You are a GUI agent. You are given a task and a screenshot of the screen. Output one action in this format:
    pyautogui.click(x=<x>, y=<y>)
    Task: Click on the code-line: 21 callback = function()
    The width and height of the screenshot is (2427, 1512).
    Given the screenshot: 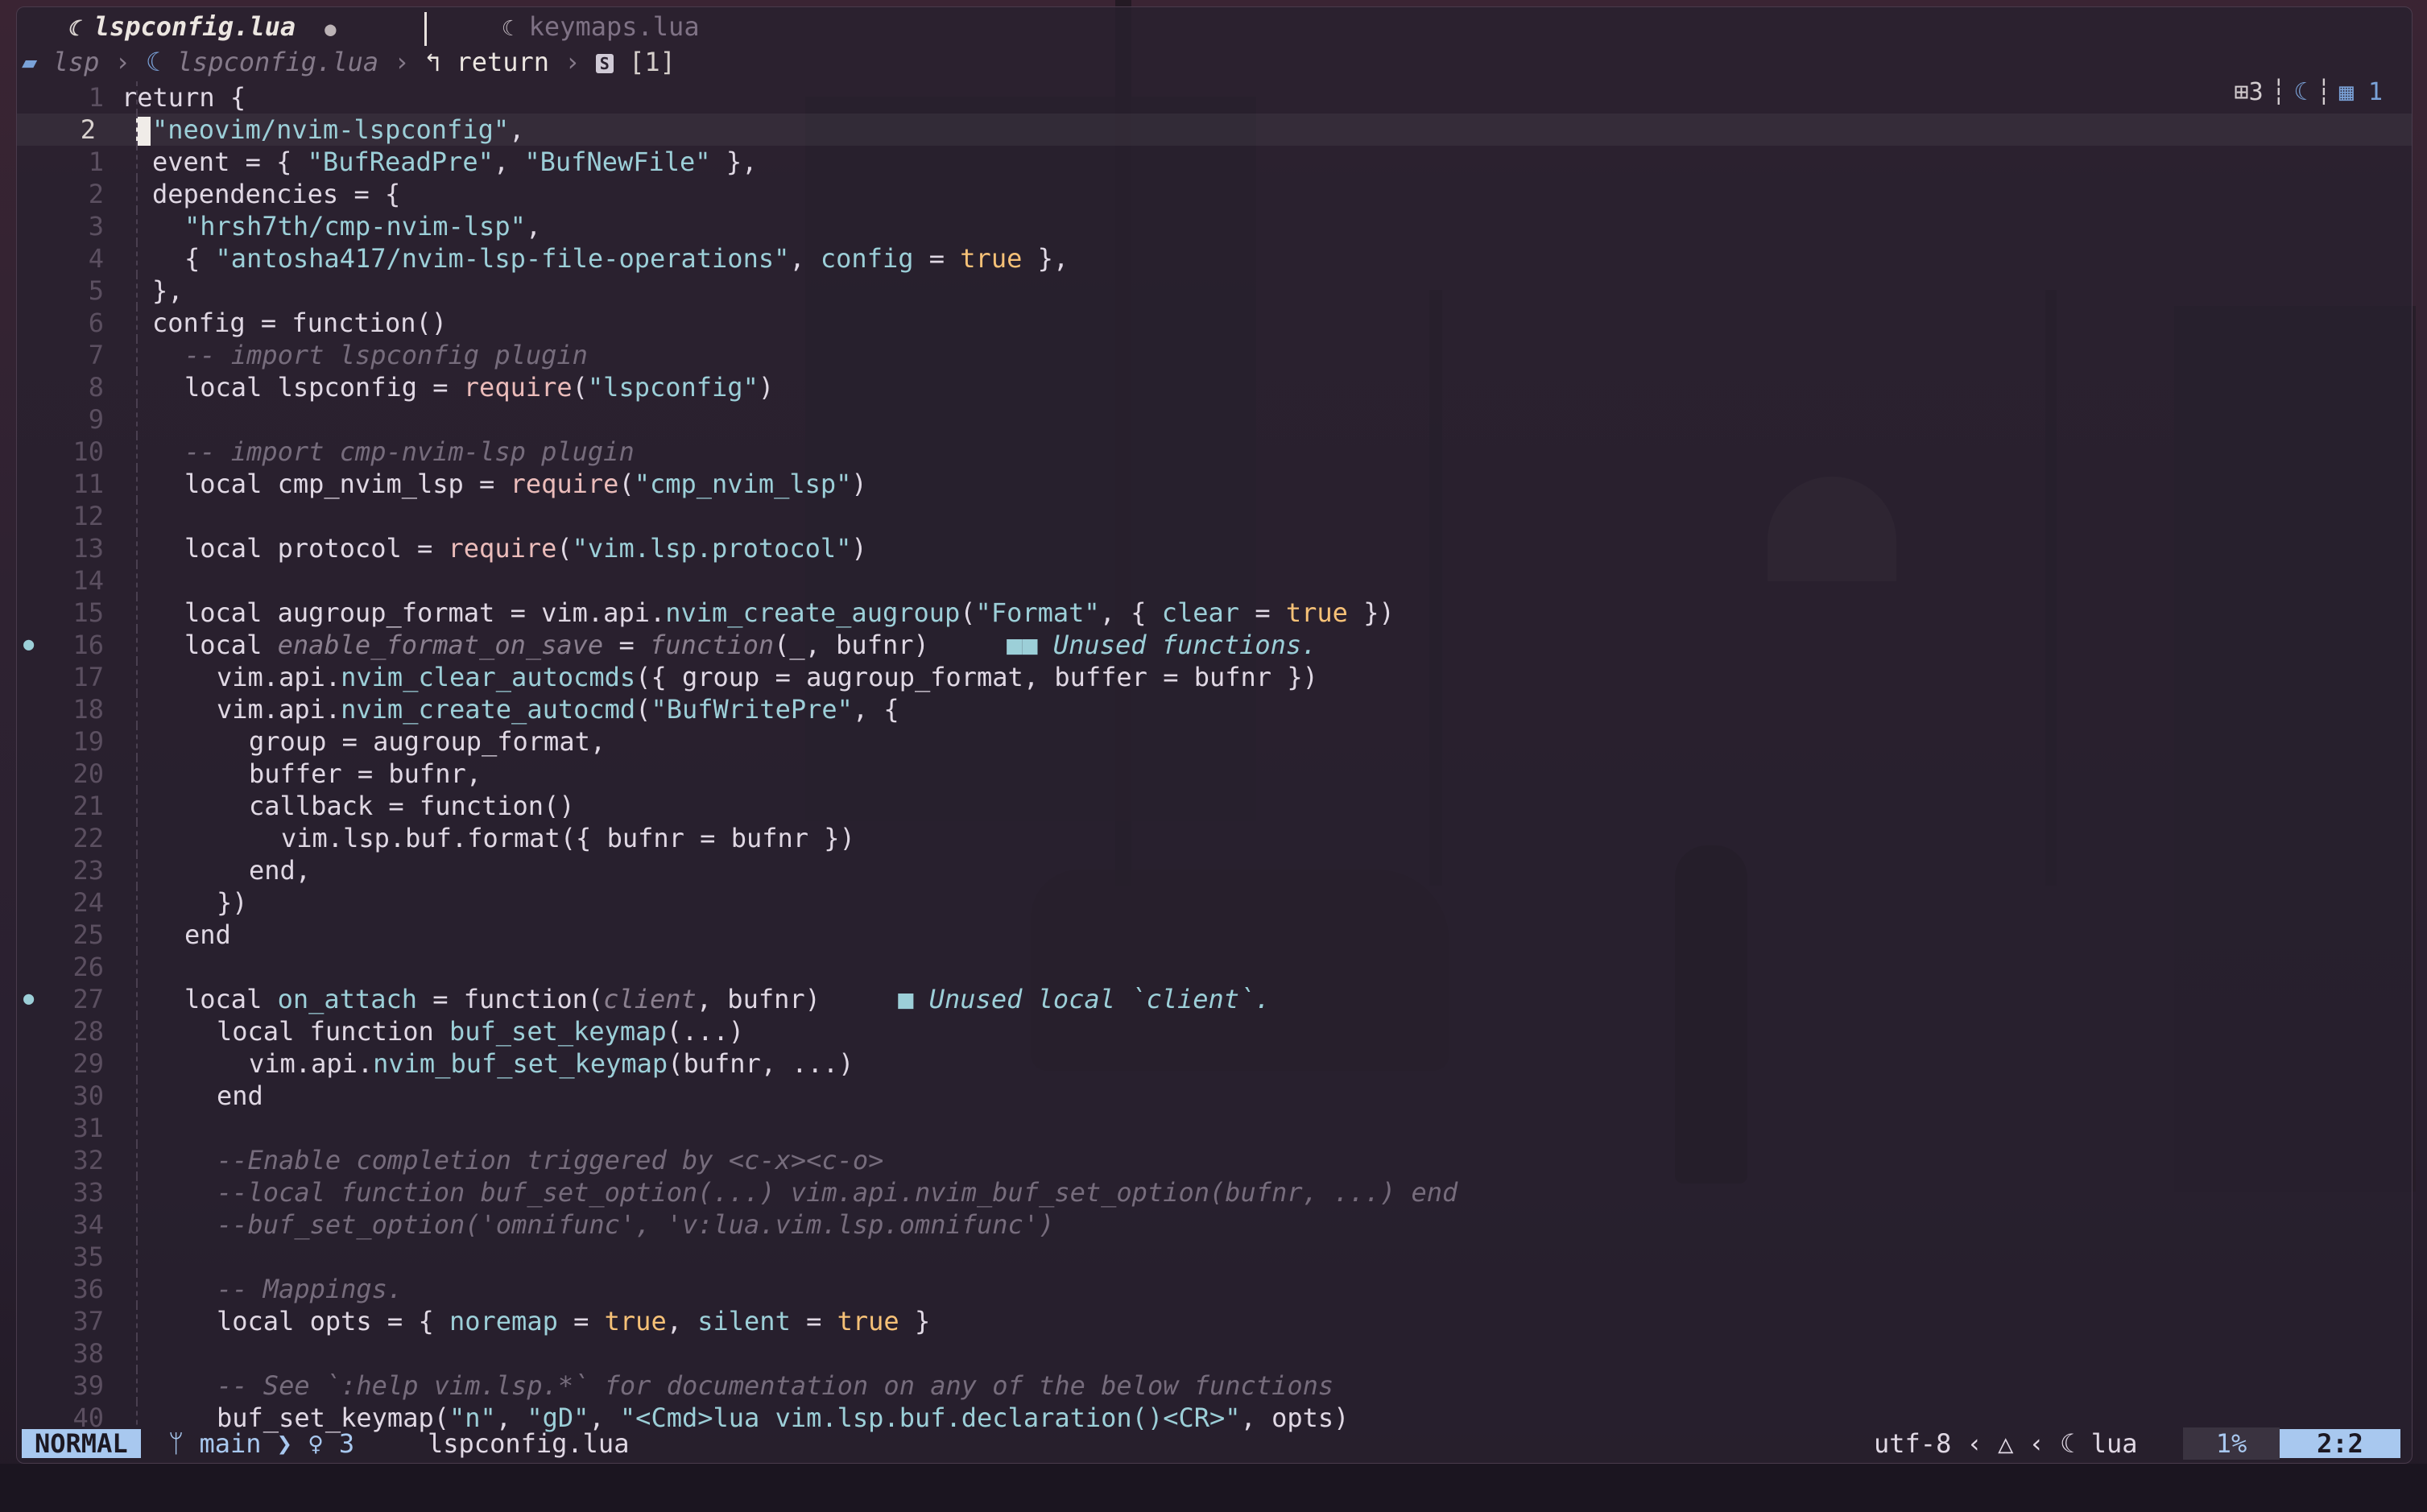 What is the action you would take?
    pyautogui.click(x=1214, y=806)
    